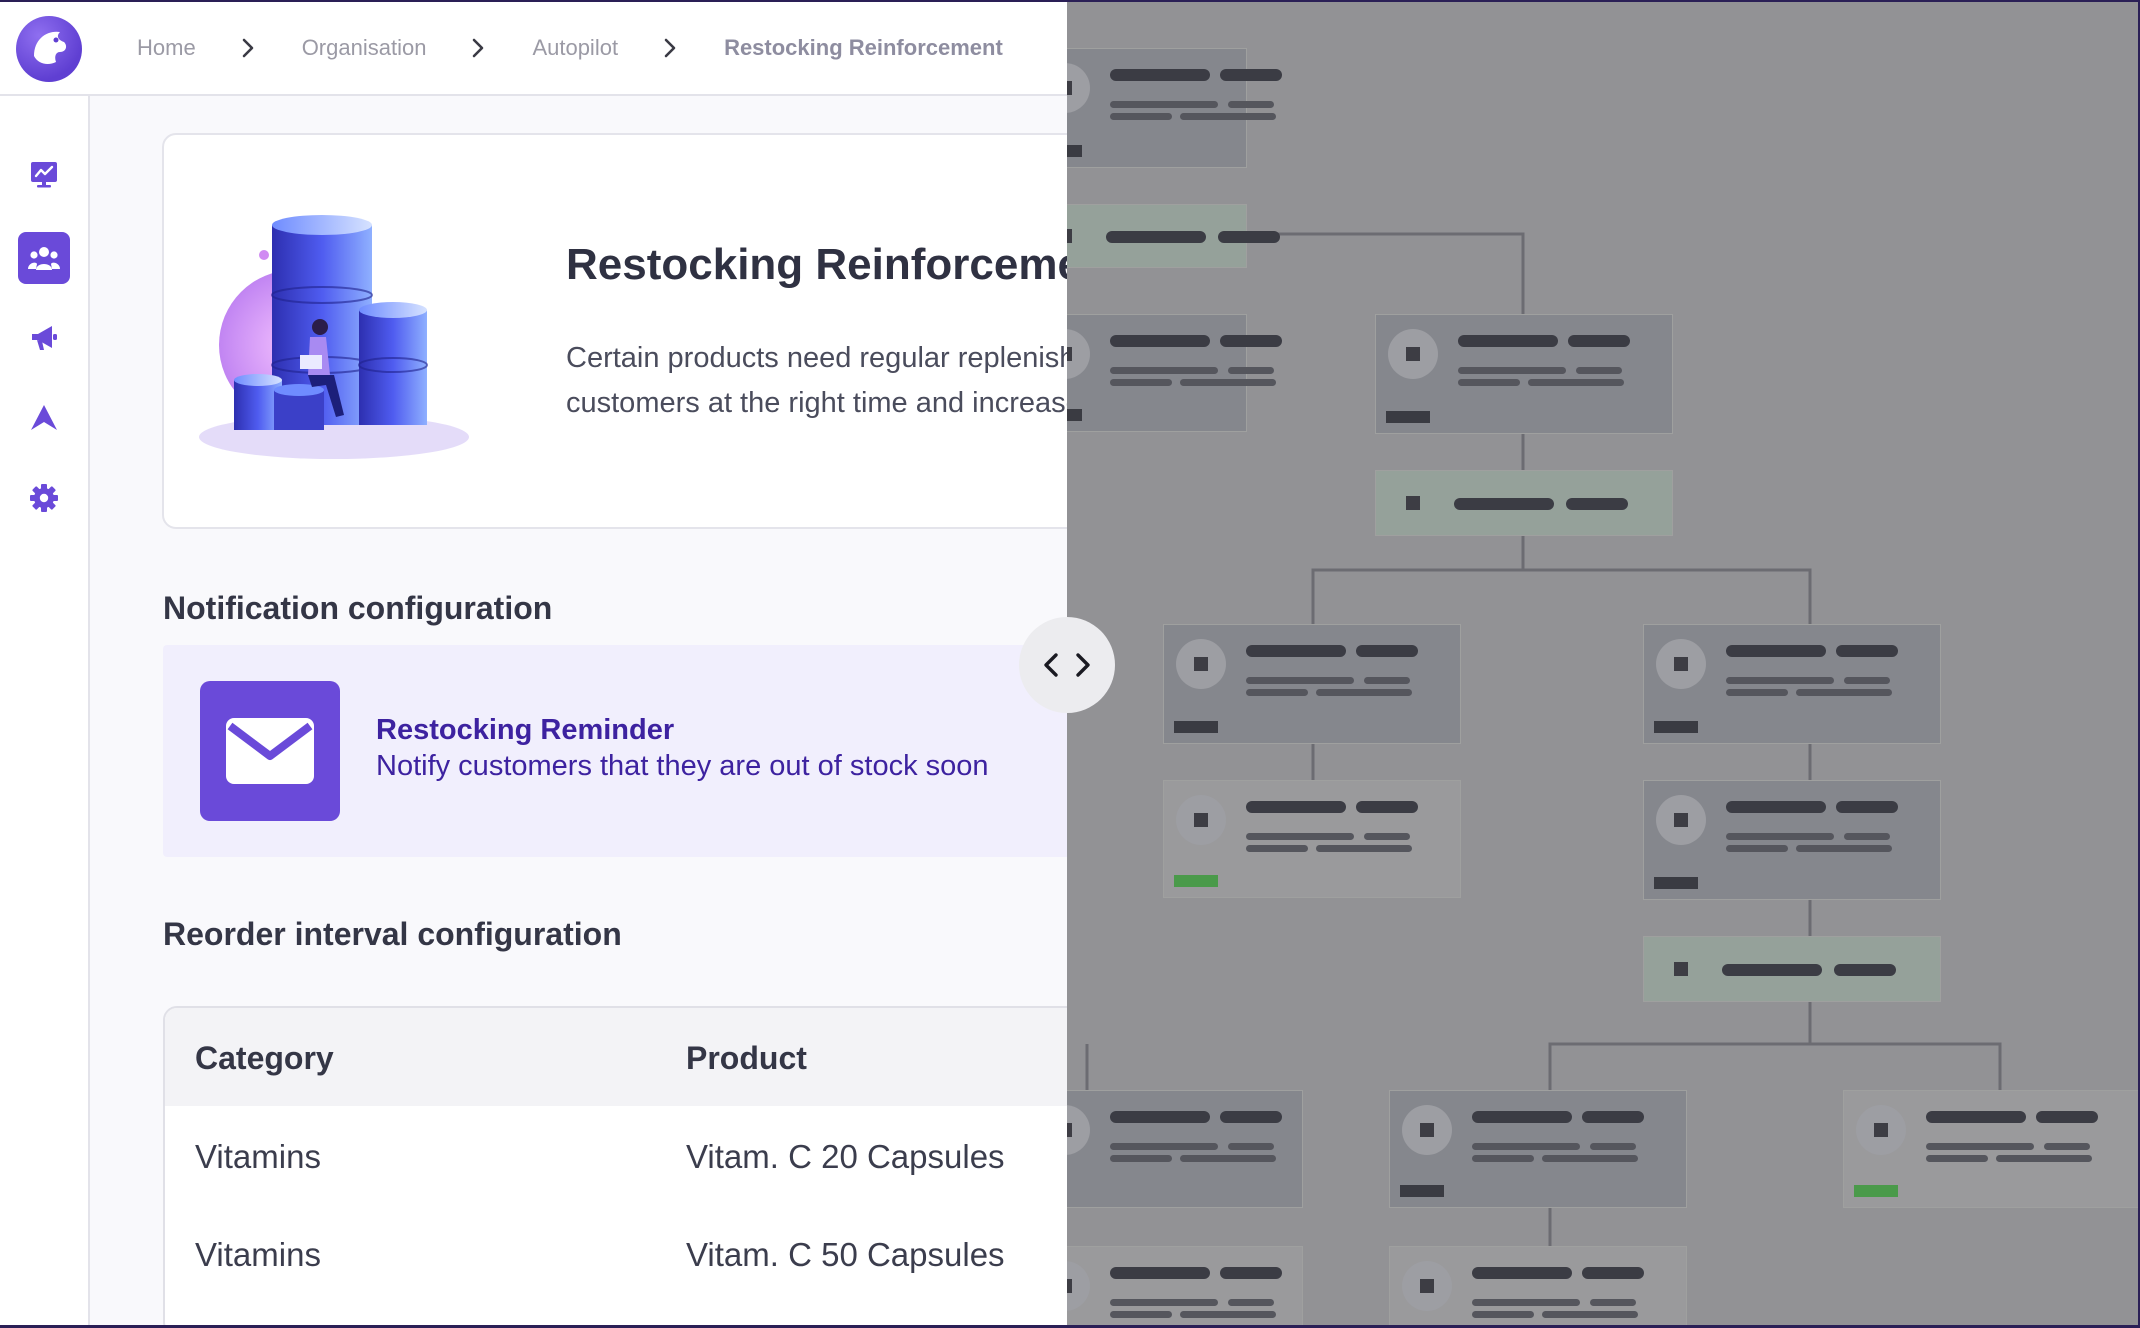 The width and height of the screenshot is (2140, 1328). I want to click on column-header-product: Product, so click(746, 1058).